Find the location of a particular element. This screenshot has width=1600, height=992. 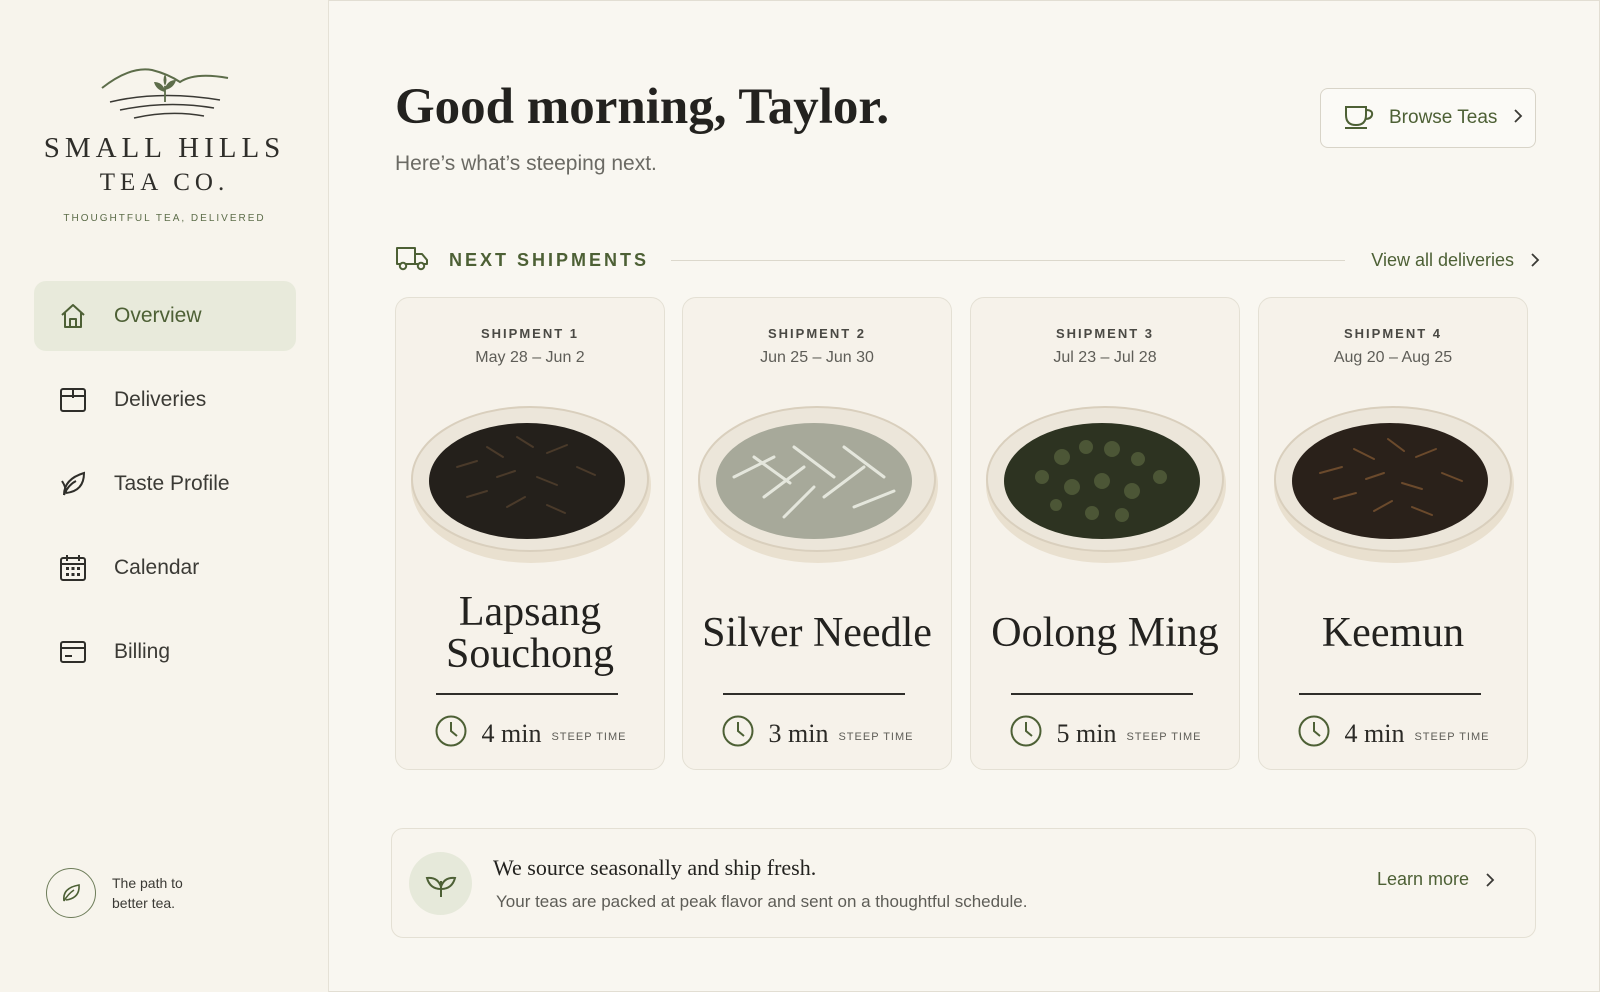

shipment-label: SHIPMENT 3 is located at coordinates (1104, 333).